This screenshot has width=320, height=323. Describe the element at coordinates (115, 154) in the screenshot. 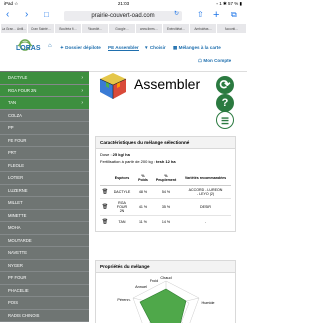

I see `dose-line: Dose : 25 kg/ ha` at that location.